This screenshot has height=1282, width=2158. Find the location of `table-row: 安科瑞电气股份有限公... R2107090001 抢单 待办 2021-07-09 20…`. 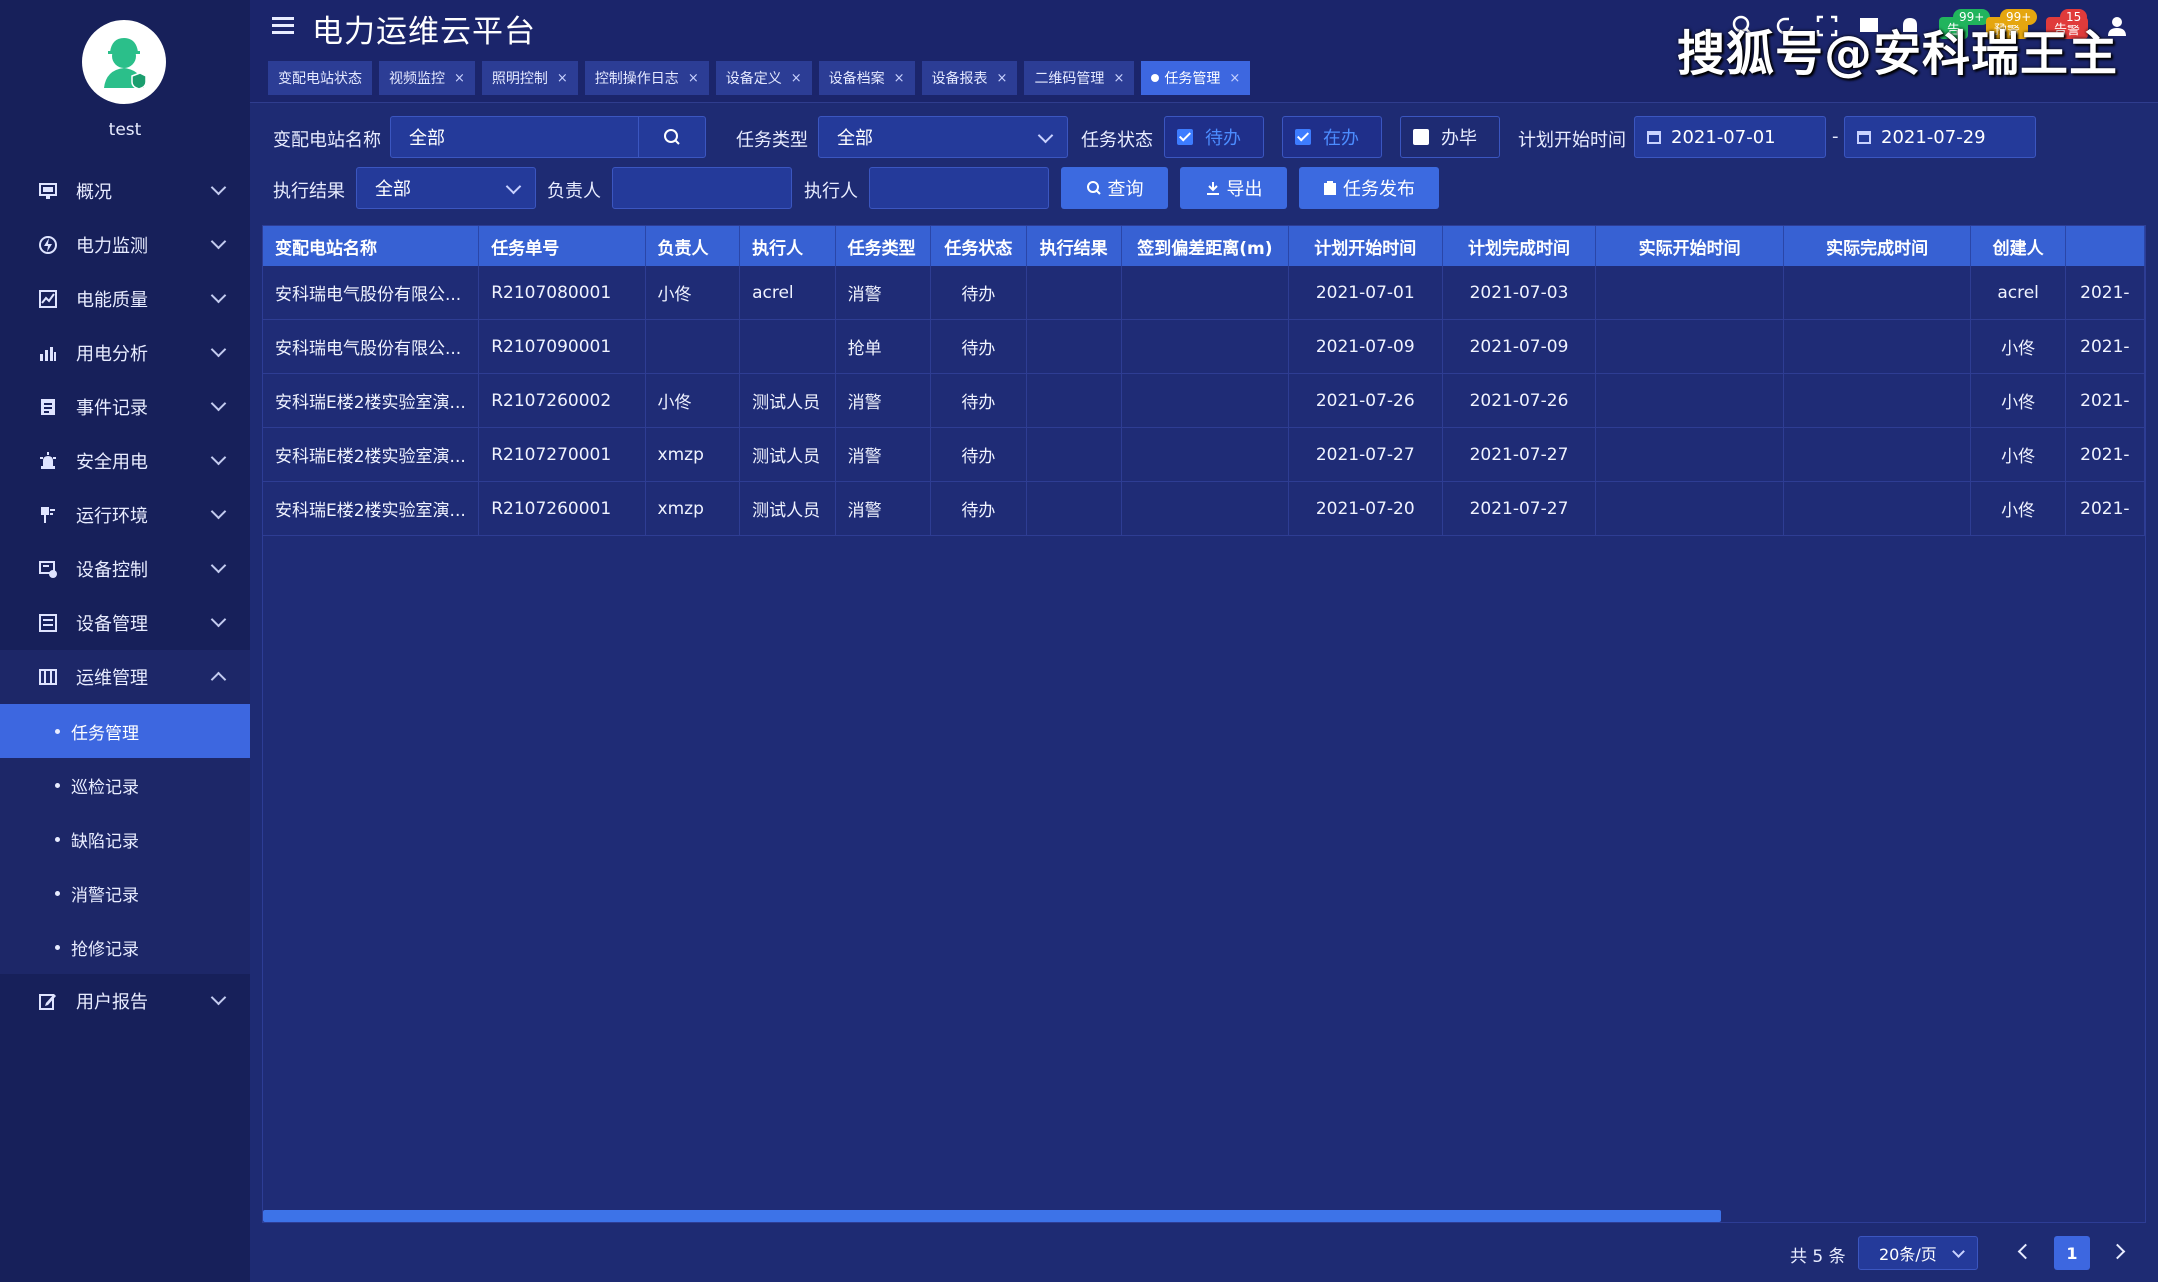

table-row: 安科瑞电气股份有限公... R2107090001 抢单 待办 2021-07-09 20… is located at coordinates (1204, 346).